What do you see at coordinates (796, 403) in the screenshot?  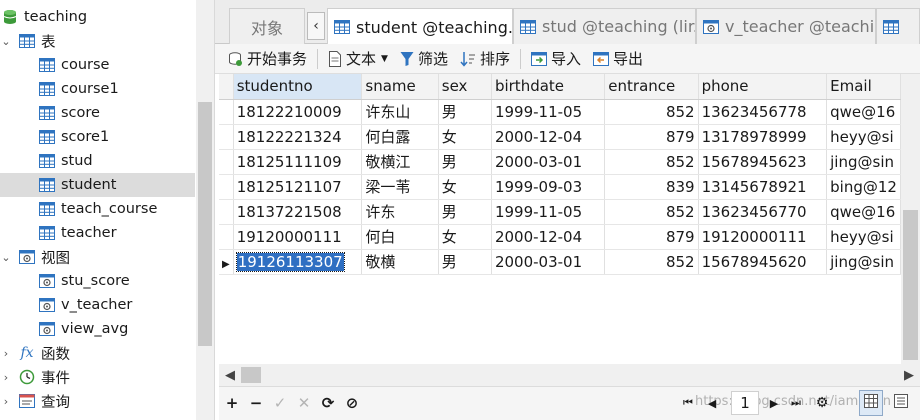 I see `last-page-icon: ⏭` at bounding box center [796, 403].